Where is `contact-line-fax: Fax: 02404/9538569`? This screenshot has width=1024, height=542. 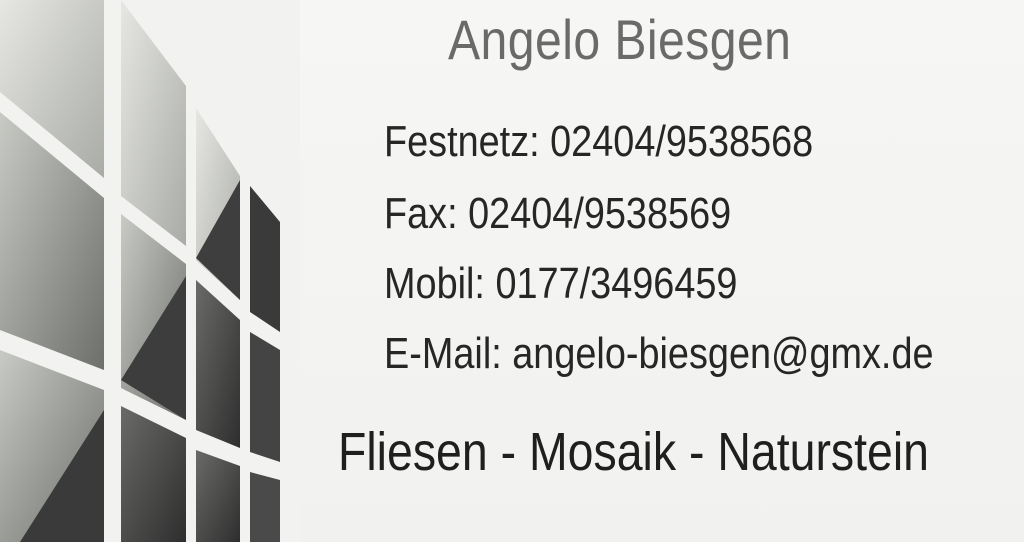 contact-line-fax: Fax: 02404/9538569 is located at coordinates (557, 214).